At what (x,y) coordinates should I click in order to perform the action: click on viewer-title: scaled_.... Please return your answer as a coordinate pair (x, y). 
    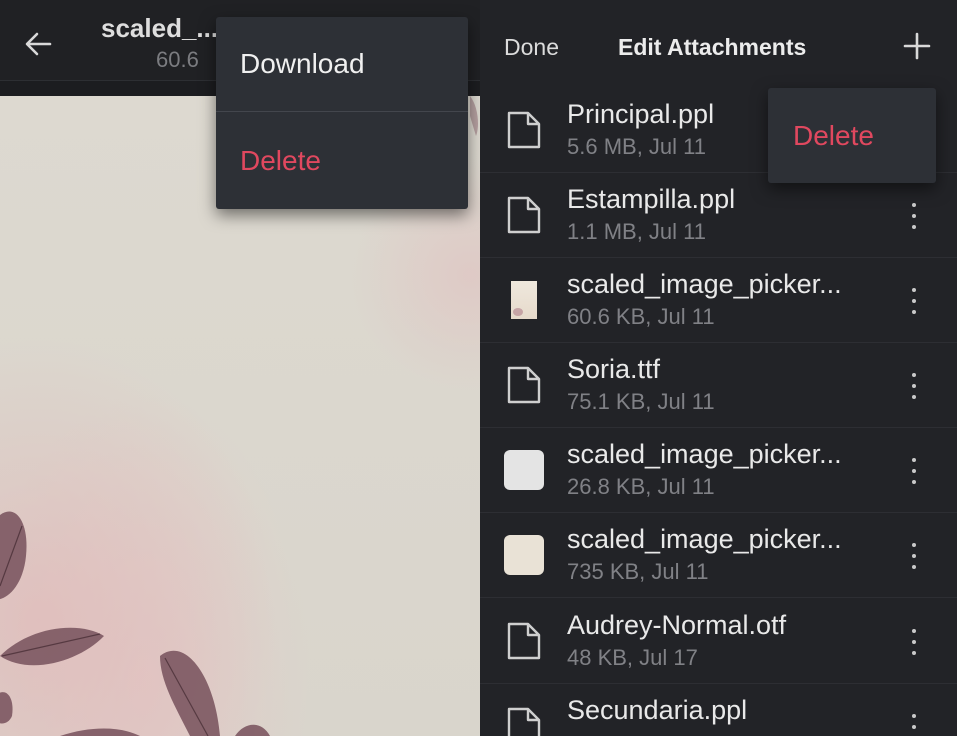
    Looking at the image, I should click on (160, 28).